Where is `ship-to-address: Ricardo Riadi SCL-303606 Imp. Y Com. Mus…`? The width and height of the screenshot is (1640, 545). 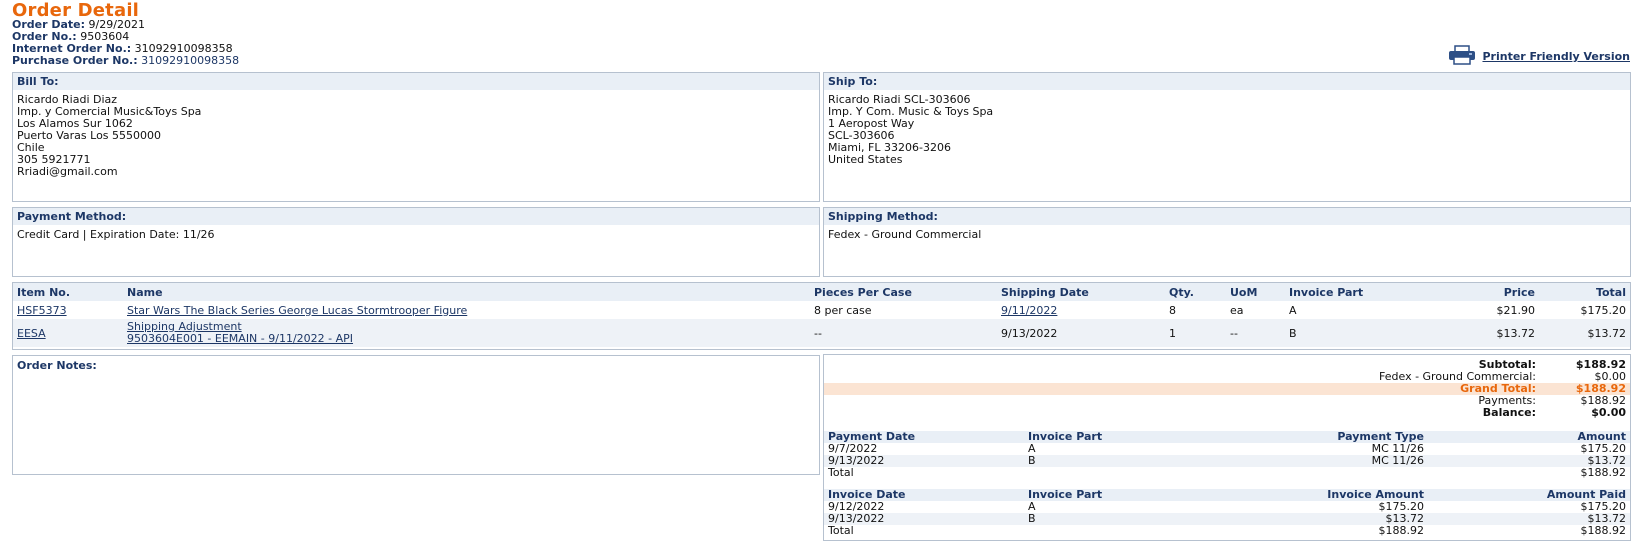 ship-to-address: Ricardo Riadi SCL-303606 Imp. Y Com. Mus… is located at coordinates (911, 129).